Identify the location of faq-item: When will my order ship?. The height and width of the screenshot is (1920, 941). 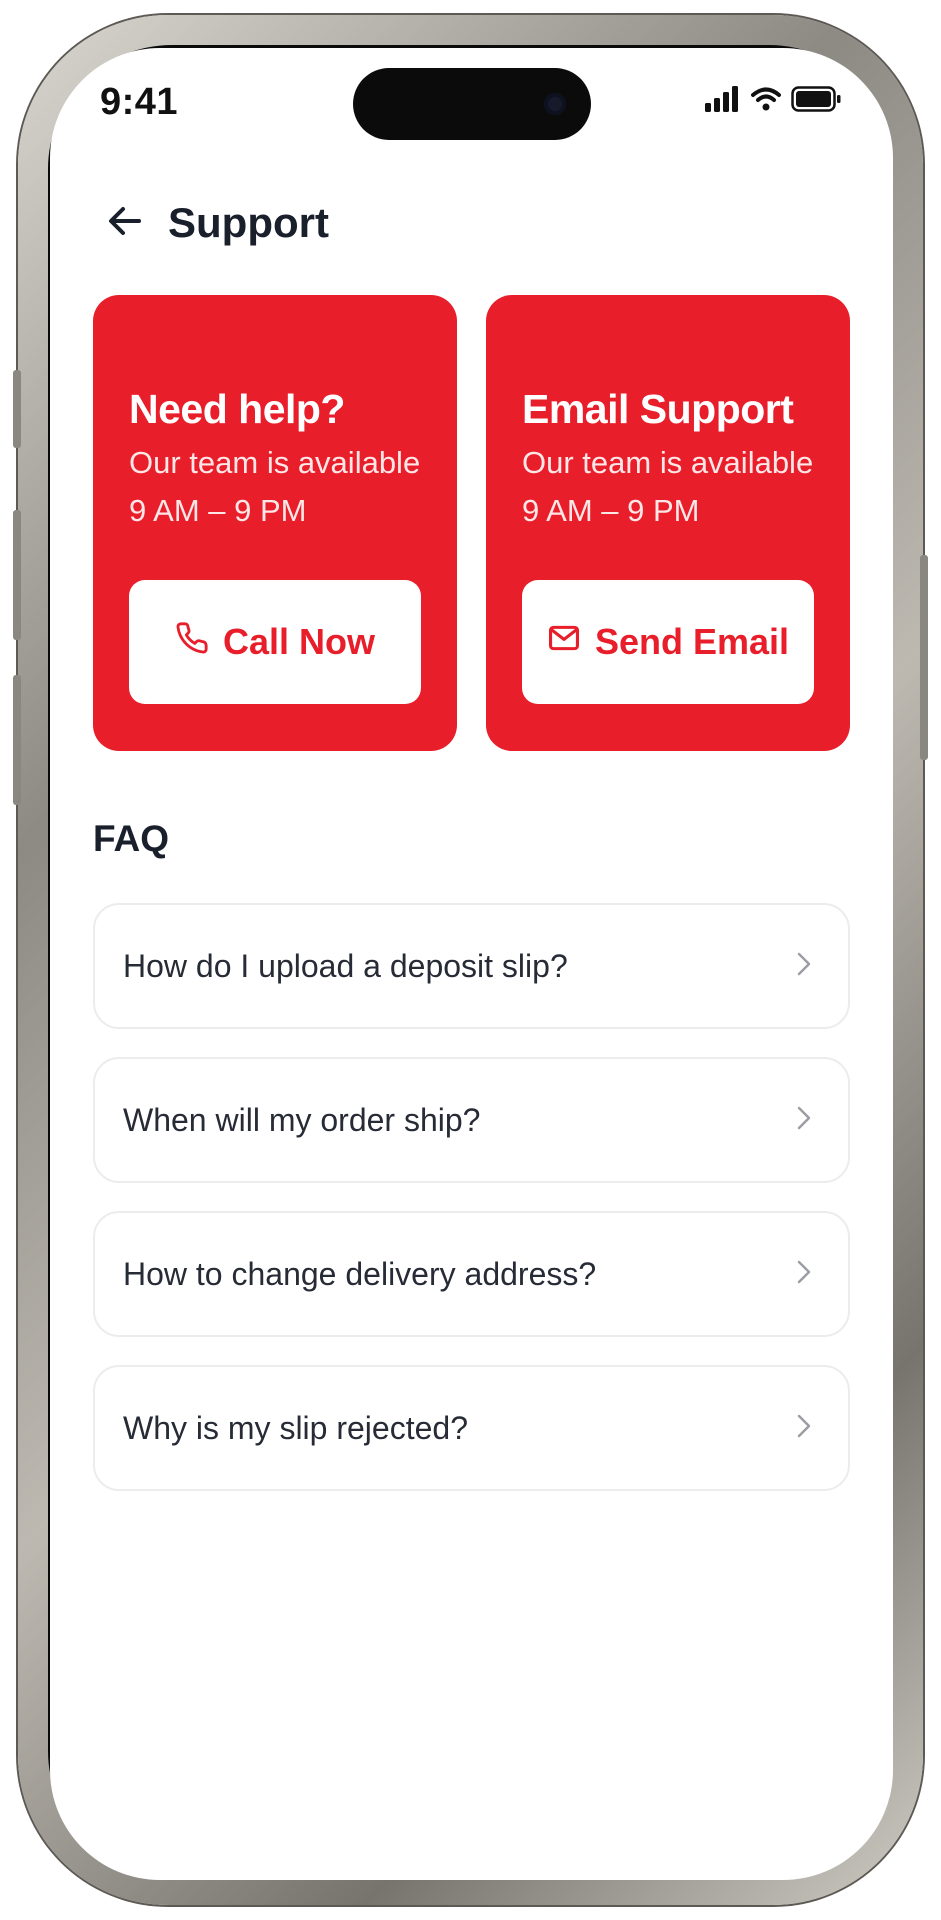
(471, 1120).